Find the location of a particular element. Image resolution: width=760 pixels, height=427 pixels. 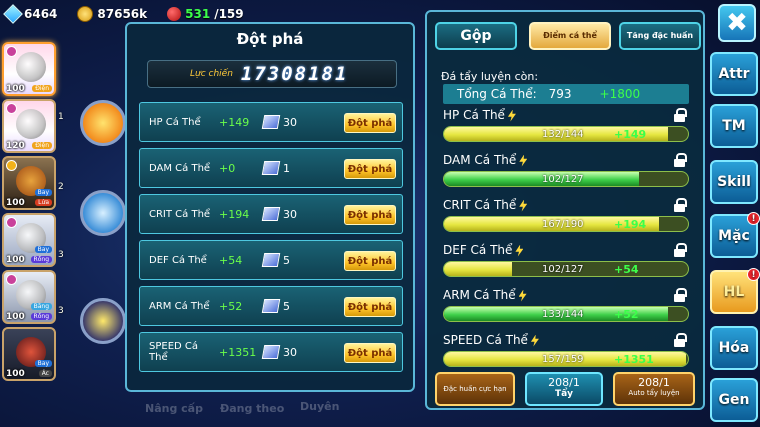

stat-speed: SPEED Cá Thể 157/159 +1351 is located at coordinates (568, 354).